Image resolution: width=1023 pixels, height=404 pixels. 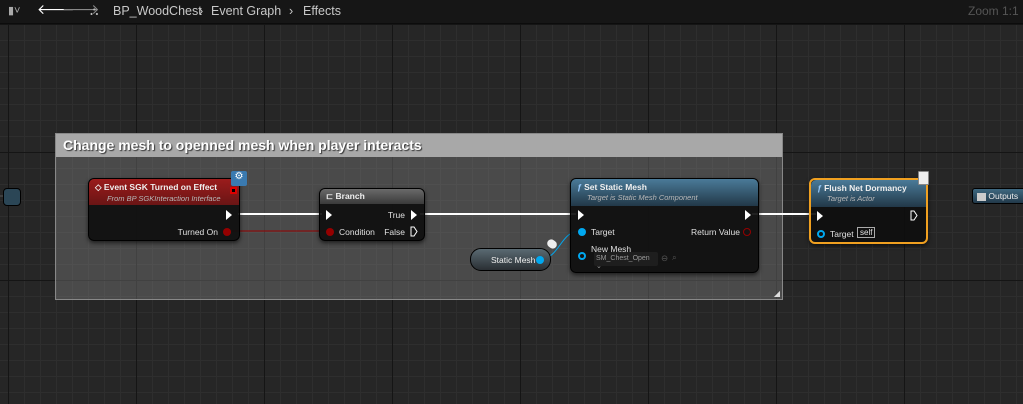 I want to click on new-mesh-pin, so click(x=582, y=256).